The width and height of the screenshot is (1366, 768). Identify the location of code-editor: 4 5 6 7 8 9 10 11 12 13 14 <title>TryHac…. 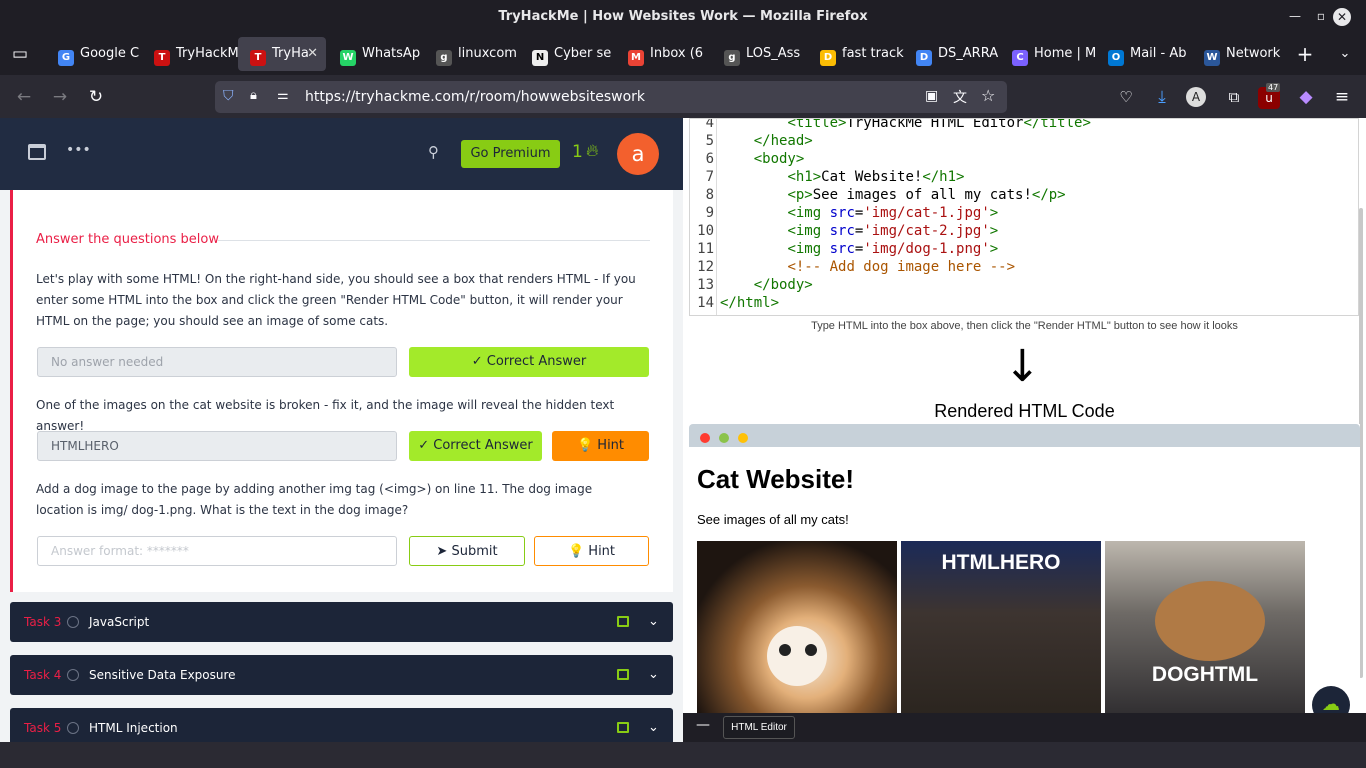
(1024, 217).